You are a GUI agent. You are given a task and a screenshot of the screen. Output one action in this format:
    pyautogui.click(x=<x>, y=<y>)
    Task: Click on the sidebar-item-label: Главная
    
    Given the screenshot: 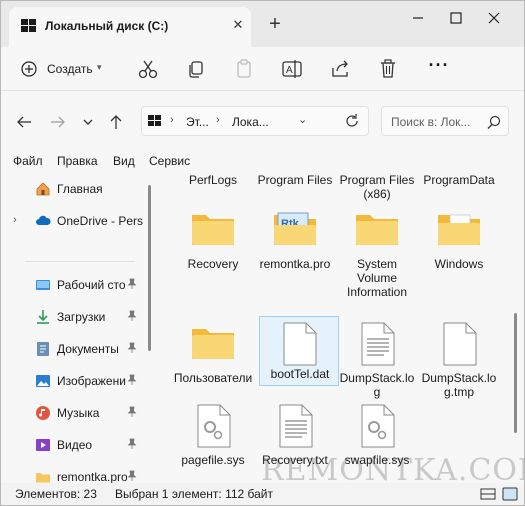 What is the action you would take?
    pyautogui.click(x=80, y=189)
    